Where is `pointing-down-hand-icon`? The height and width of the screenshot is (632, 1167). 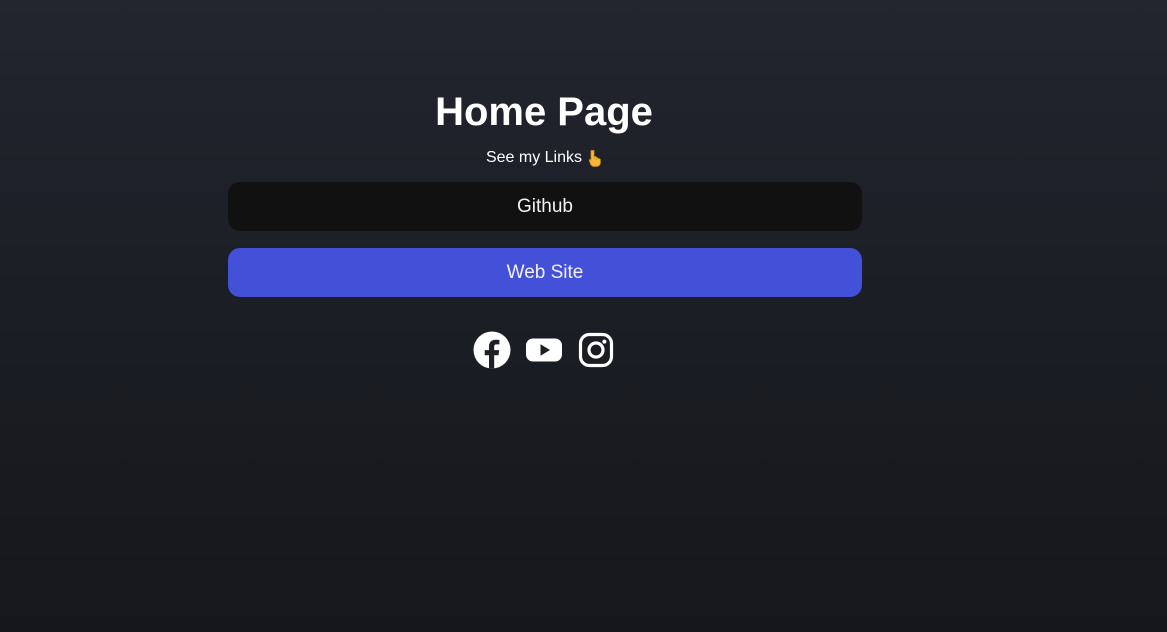
pointing-down-hand-icon is located at coordinates (594, 158).